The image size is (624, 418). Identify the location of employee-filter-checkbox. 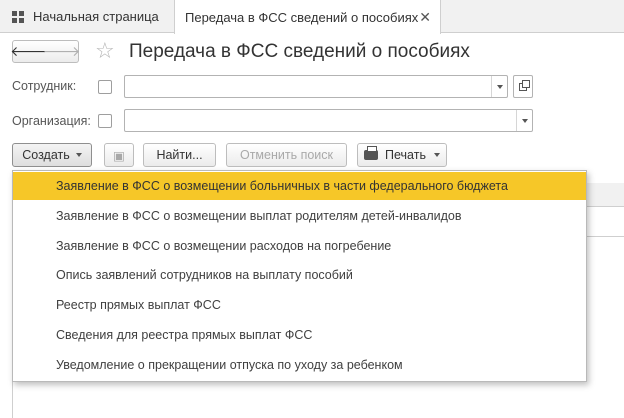
(105, 87).